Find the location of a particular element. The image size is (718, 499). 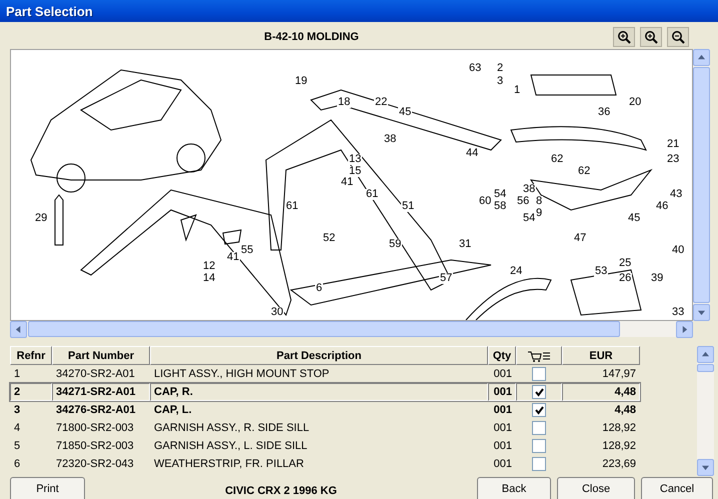

right-arrow-icon is located at coordinates (684, 330).